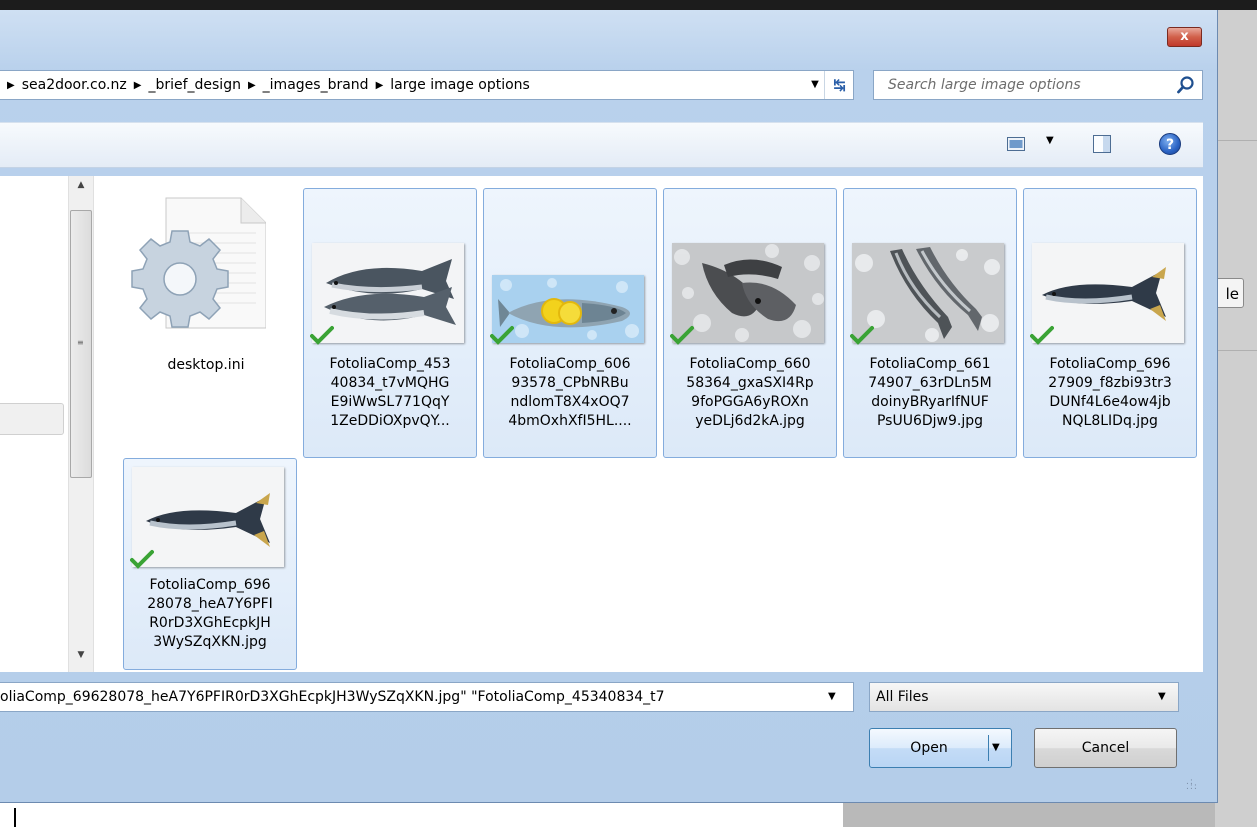  What do you see at coordinates (832, 697) in the screenshot?
I see `file-name-history-dropdown: ▼` at bounding box center [832, 697].